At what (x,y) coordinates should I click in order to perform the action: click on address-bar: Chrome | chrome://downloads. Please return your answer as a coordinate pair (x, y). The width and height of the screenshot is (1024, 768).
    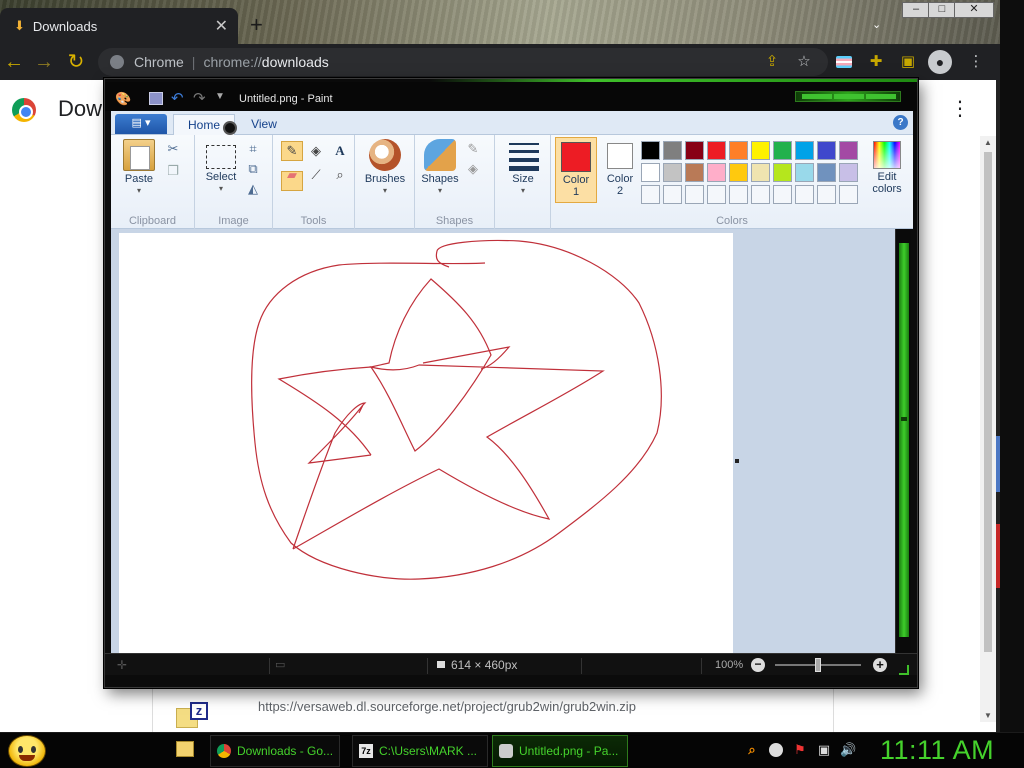
    Looking at the image, I should click on (463, 62).